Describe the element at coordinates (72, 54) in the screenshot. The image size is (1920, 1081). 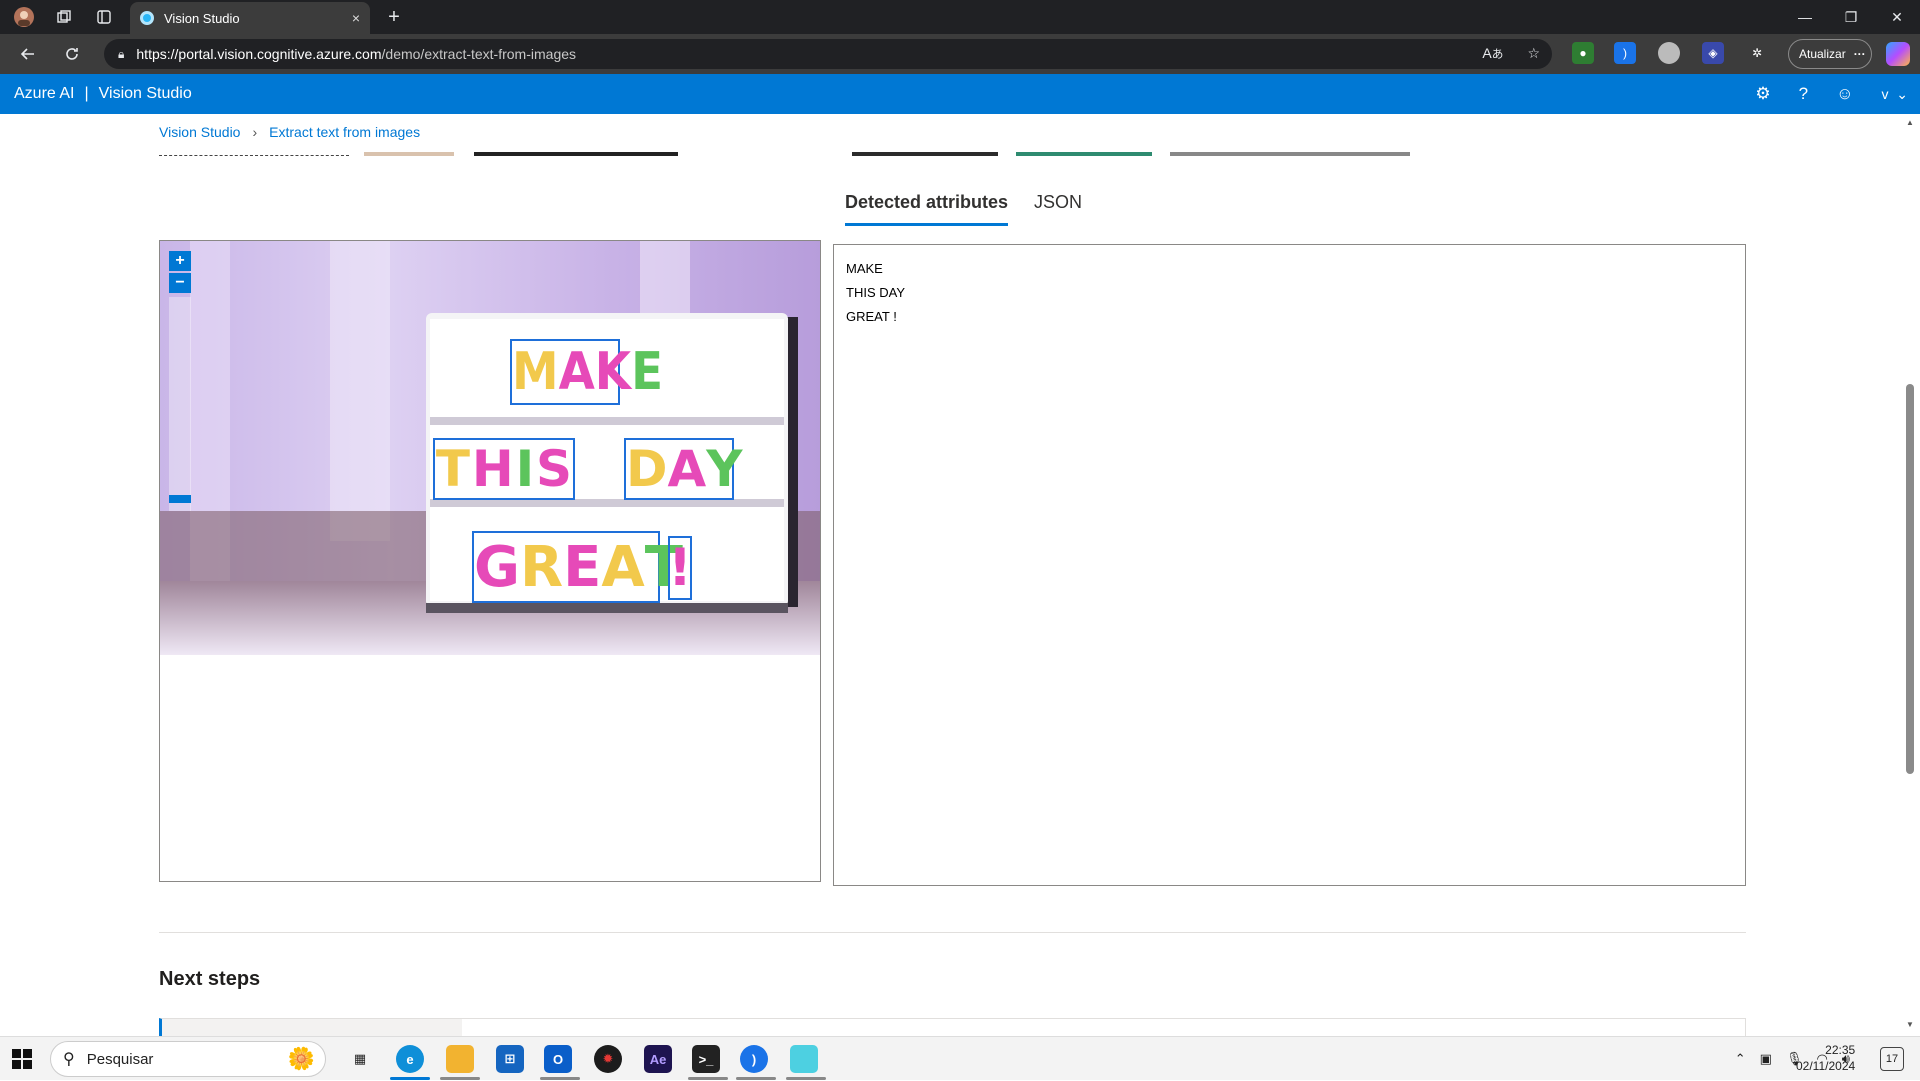
I see `refresh-icon` at that location.